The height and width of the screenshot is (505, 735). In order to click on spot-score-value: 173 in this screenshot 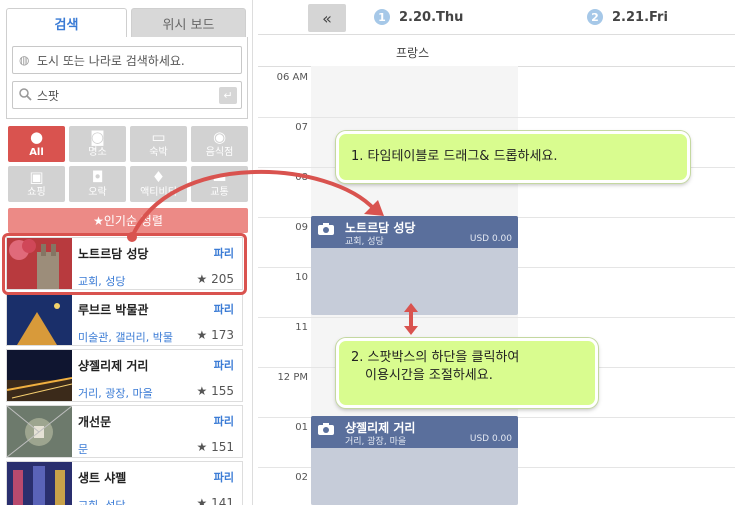, I will do `click(222, 335)`.